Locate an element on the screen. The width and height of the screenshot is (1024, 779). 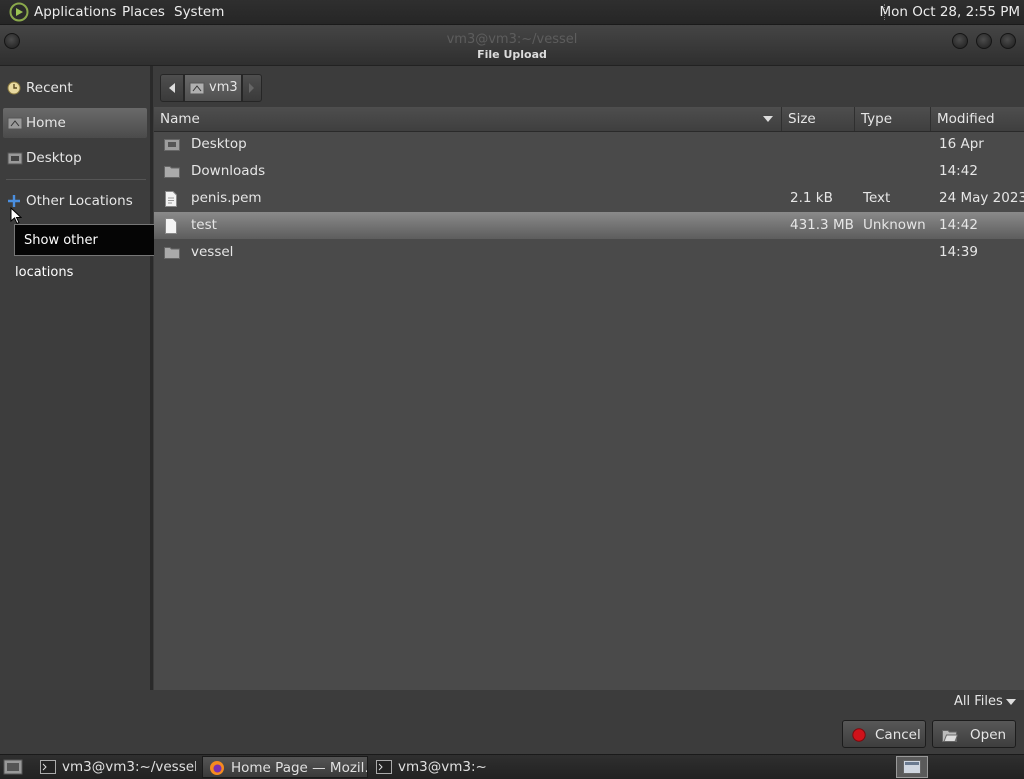
window-titlebar: vm3@vm3:~/vessel File Upload is located at coordinates (512, 45).